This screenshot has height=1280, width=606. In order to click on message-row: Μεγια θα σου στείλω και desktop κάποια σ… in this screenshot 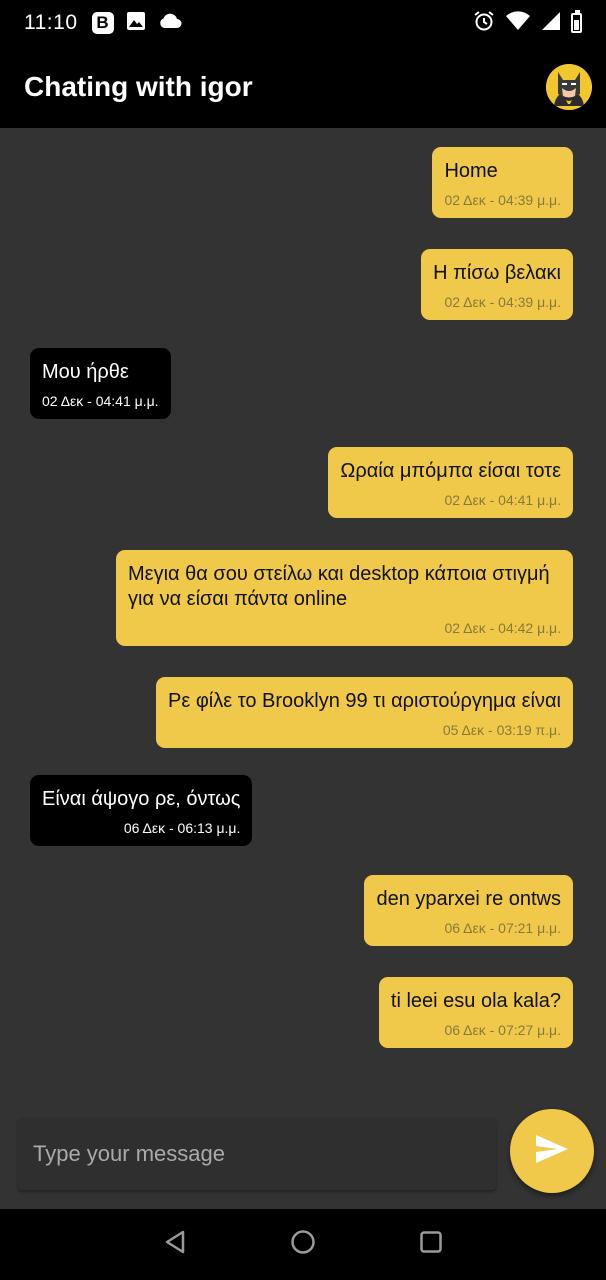, I will do `click(303, 598)`.